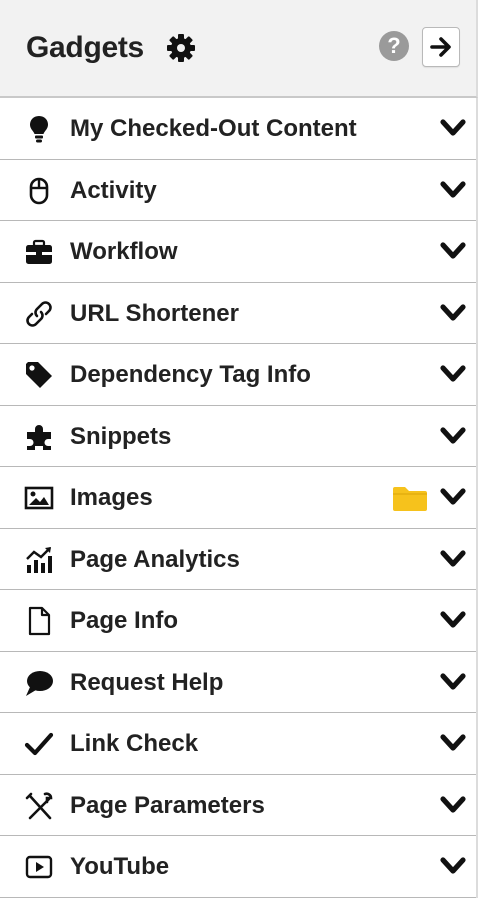 The image size is (478, 898). I want to click on gadget-item-snippets: Snippets, so click(238, 436).